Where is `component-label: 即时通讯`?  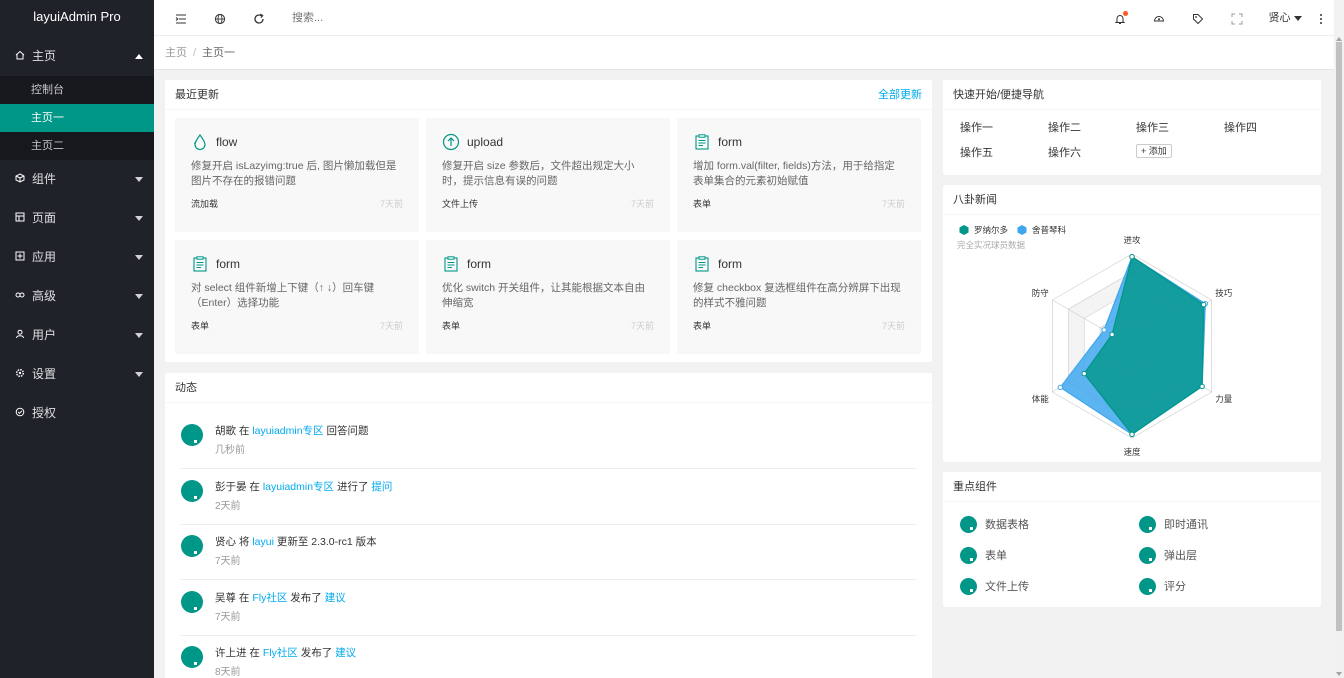
component-label: 即时通讯 is located at coordinates (1186, 525).